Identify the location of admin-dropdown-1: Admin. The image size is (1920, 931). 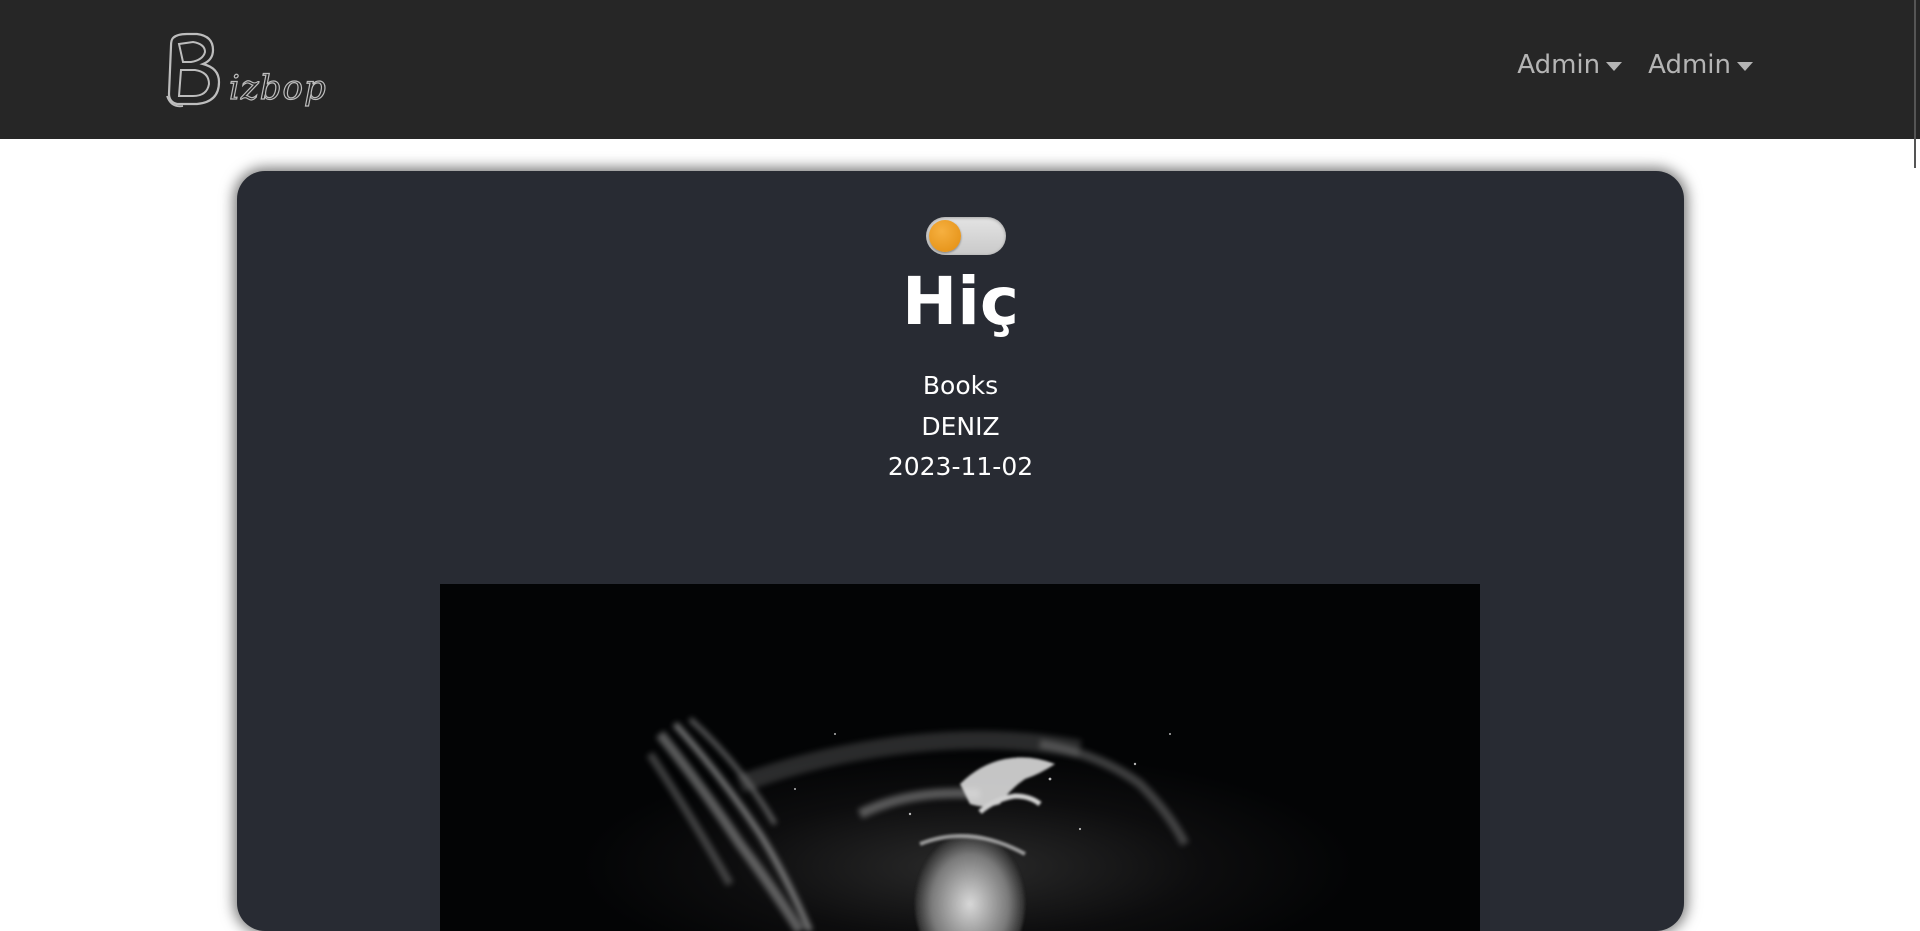
(1570, 65).